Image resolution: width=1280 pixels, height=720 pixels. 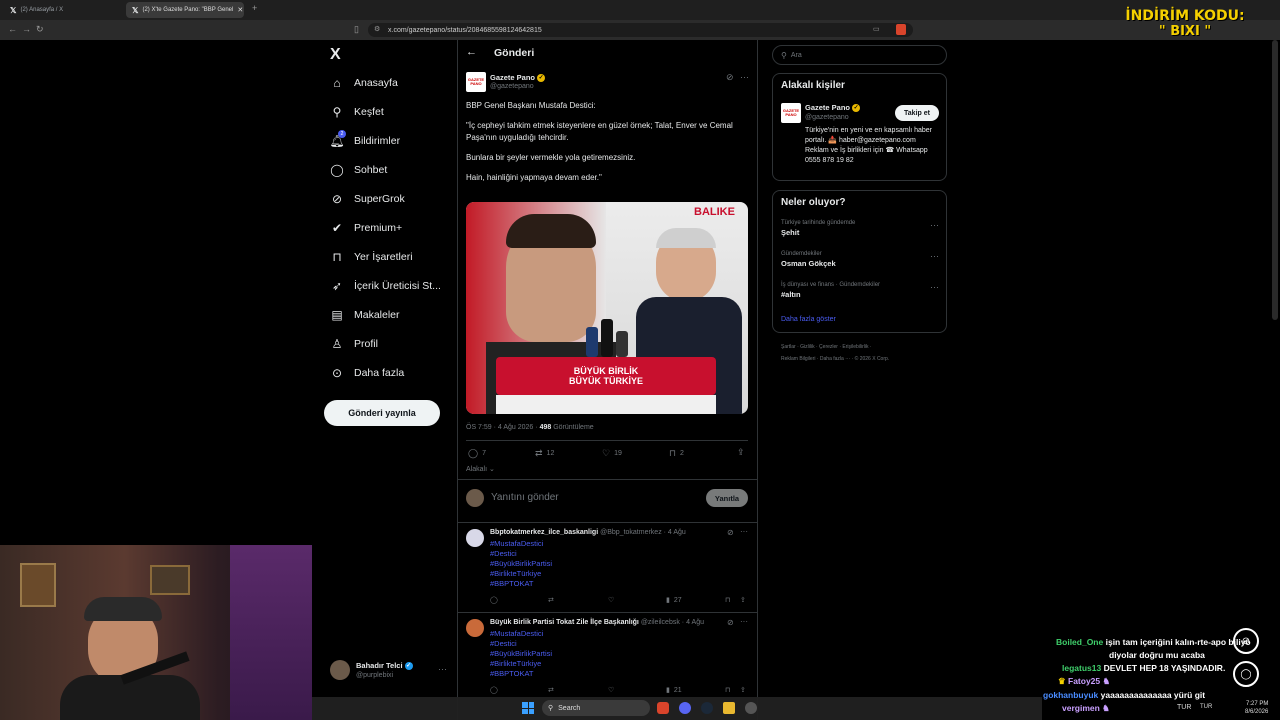 What do you see at coordinates (512, 86) in the screenshot?
I see `author-handle: @gazetepano` at bounding box center [512, 86].